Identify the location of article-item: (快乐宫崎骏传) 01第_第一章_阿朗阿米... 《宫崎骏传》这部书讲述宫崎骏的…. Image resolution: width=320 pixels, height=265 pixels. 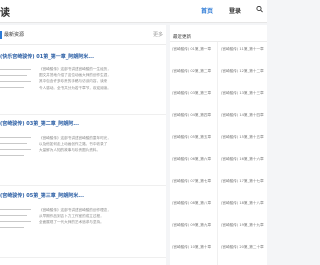
(83, 80).